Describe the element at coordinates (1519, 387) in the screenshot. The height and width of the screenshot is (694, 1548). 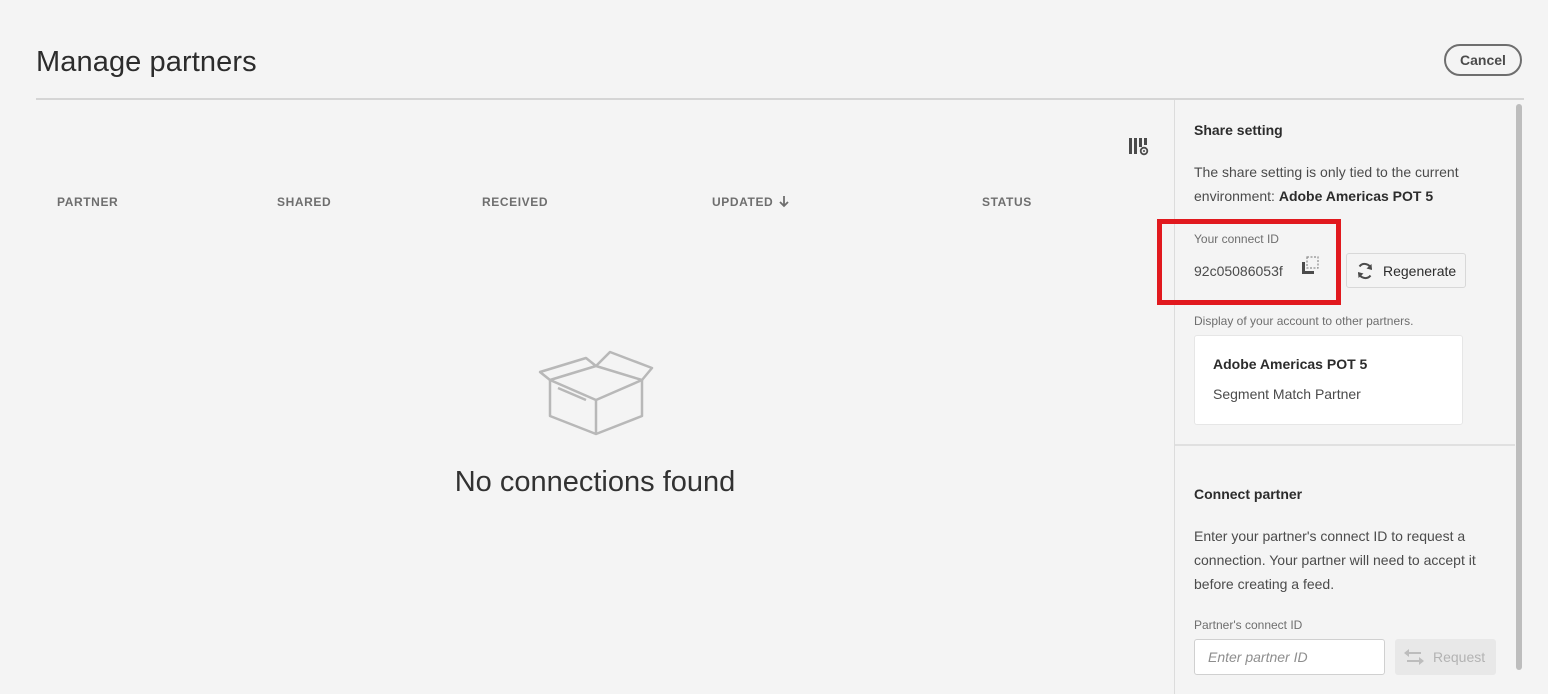
I see `rail-scrollbar` at that location.